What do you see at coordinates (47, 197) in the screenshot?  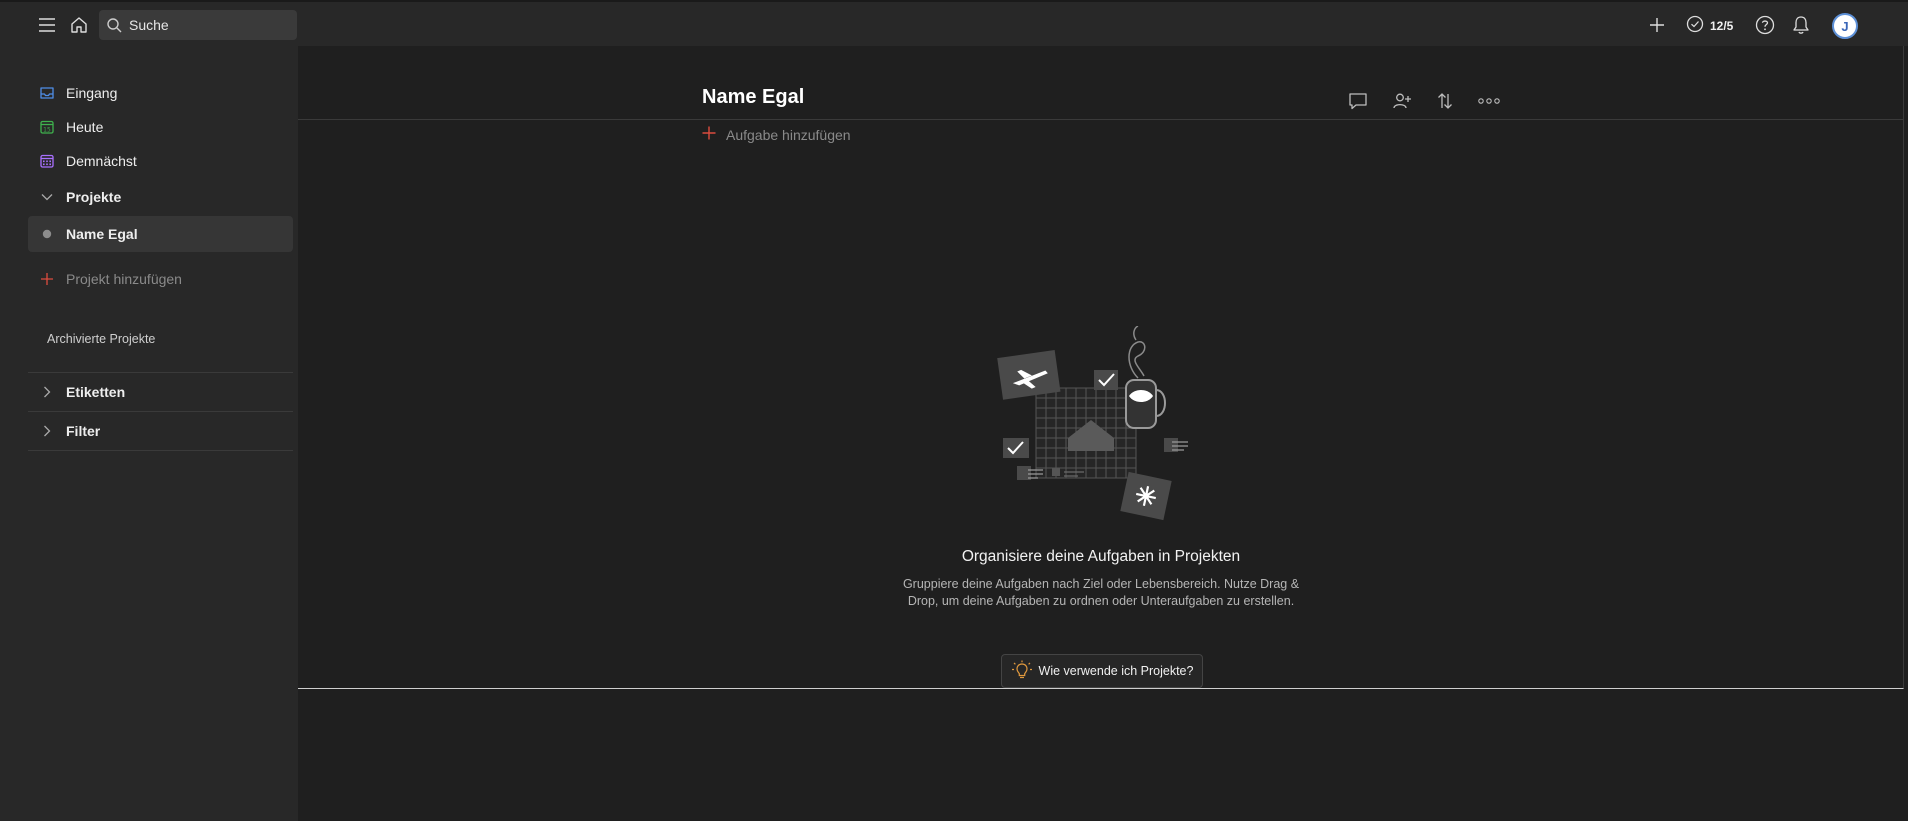 I see `chevron-down-icon` at bounding box center [47, 197].